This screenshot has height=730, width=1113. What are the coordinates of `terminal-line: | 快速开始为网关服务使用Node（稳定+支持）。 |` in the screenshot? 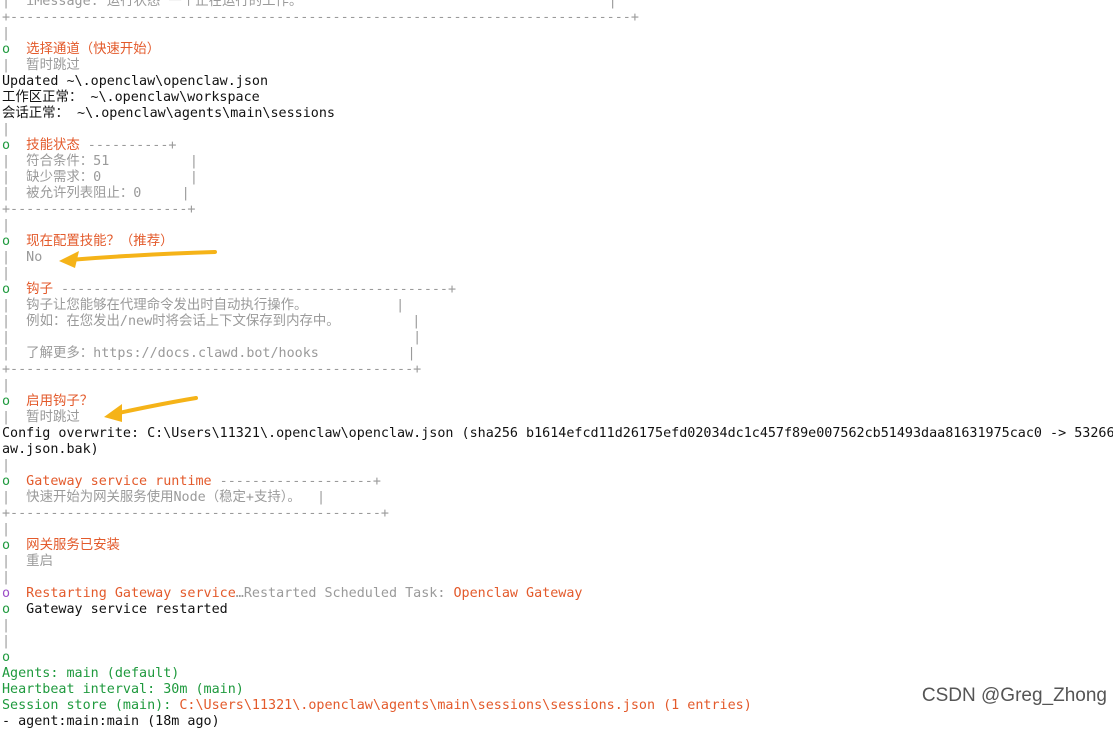 It's located at (163, 498).